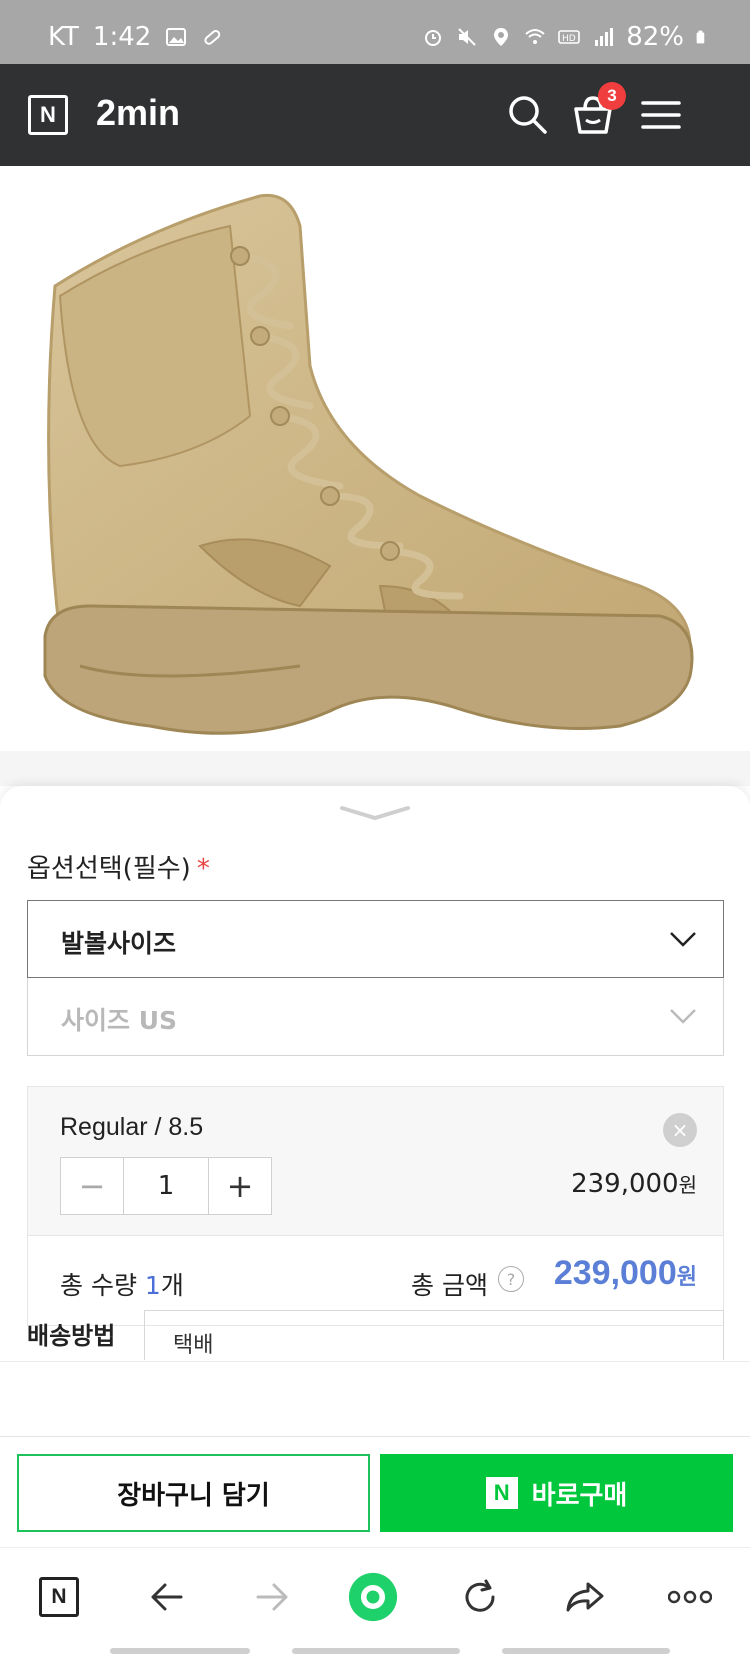 The width and height of the screenshot is (750, 1667). I want to click on option-price-unit: 원, so click(687, 1185).